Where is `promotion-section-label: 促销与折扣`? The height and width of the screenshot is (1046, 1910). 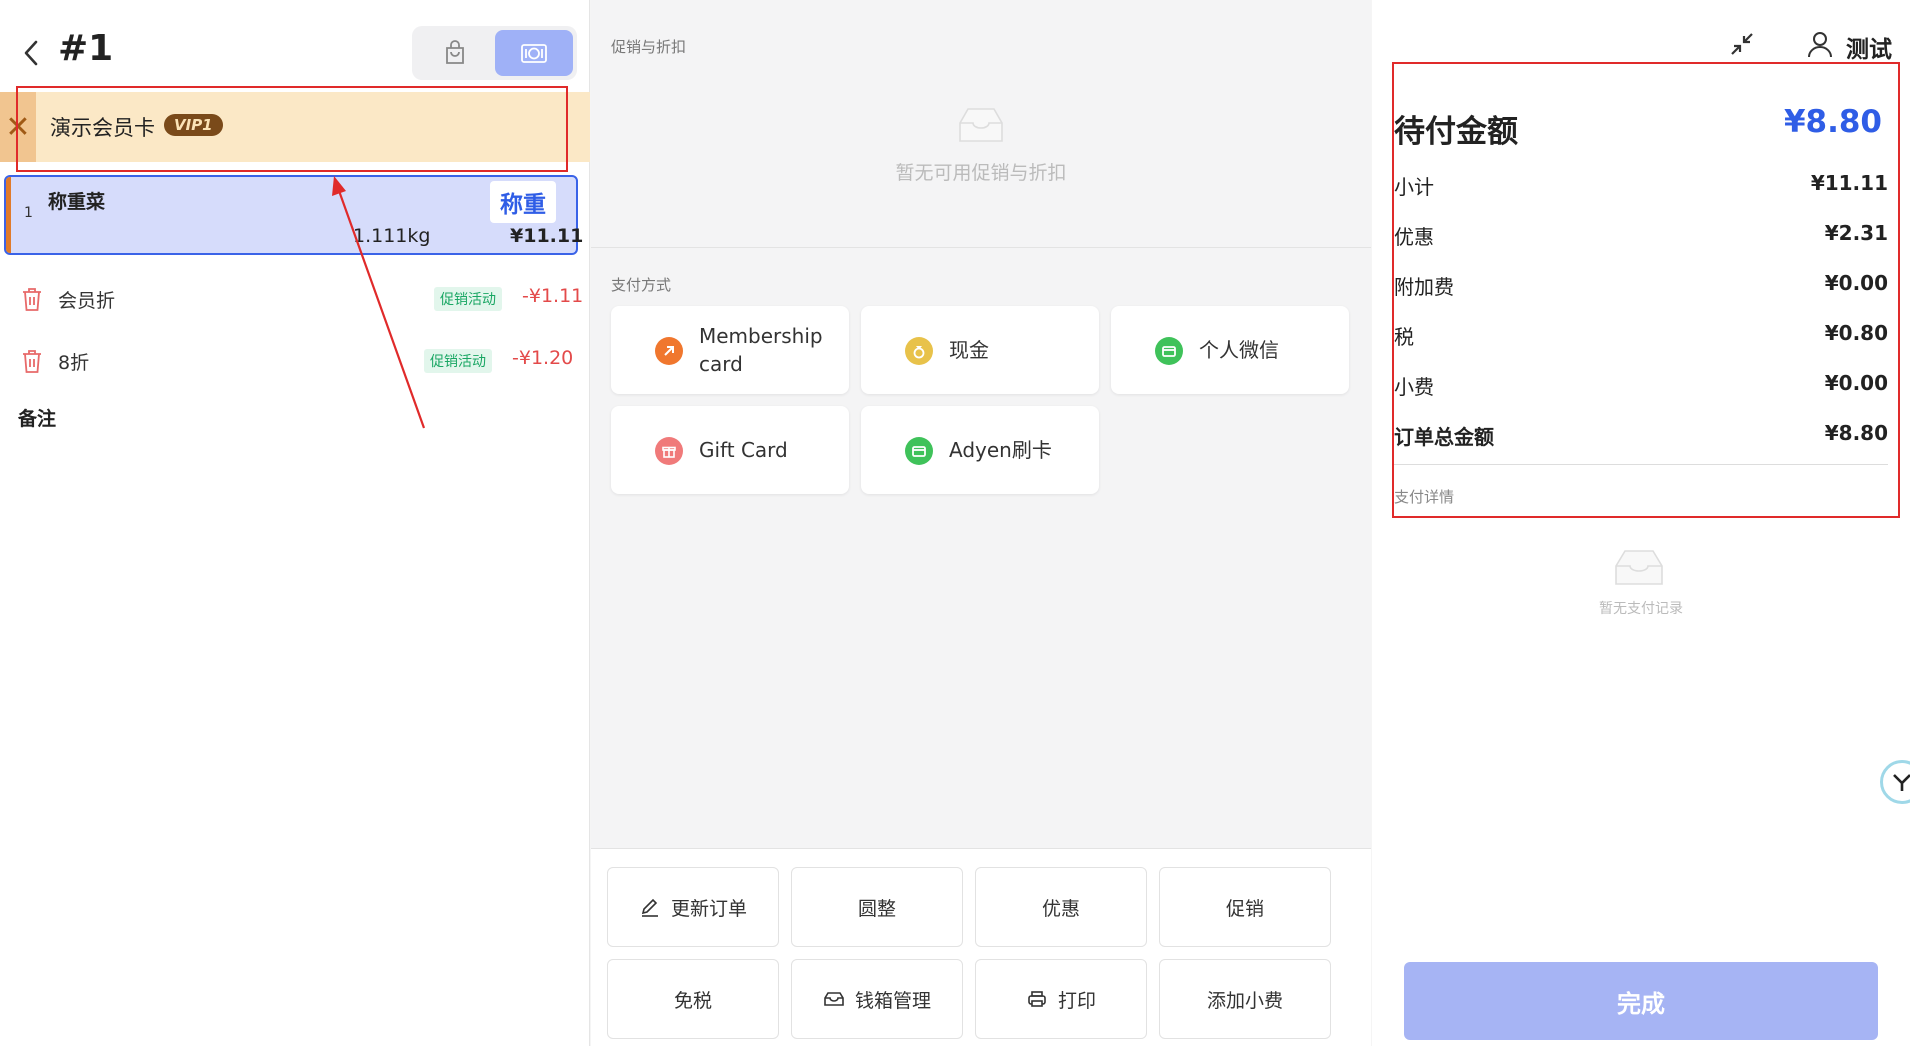
promotion-section-label: 促销与折扣 is located at coordinates (649, 47).